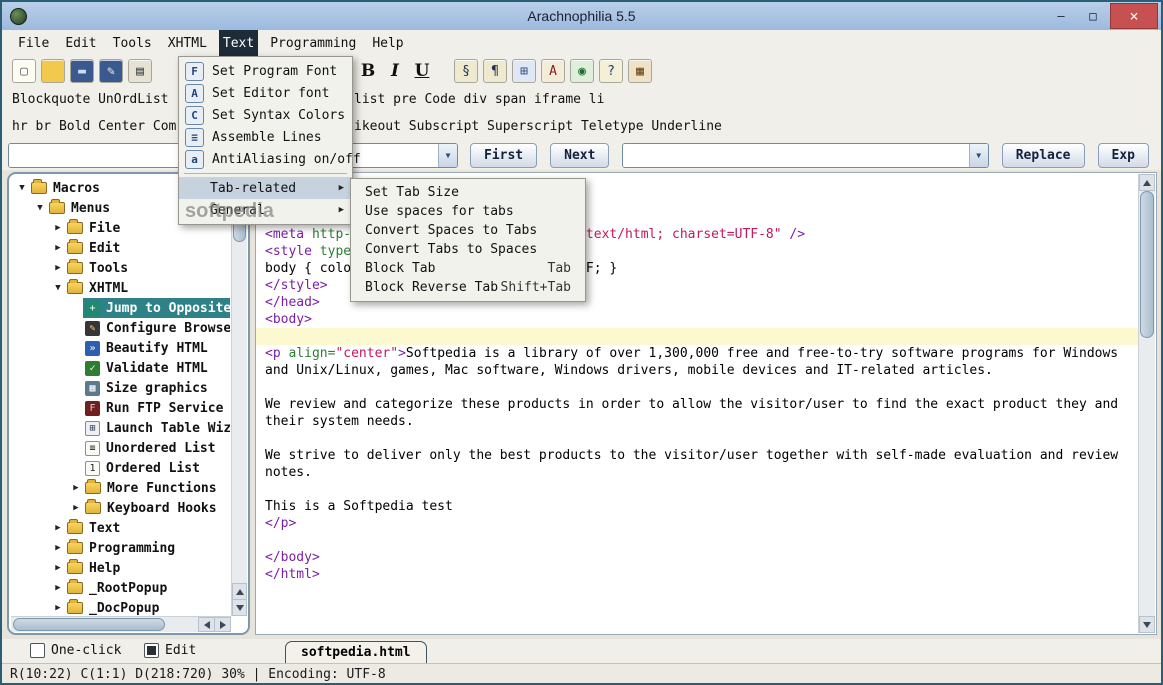 The height and width of the screenshot is (685, 1163). What do you see at coordinates (206, 624) in the screenshot?
I see `tree-scroll-left-button` at bounding box center [206, 624].